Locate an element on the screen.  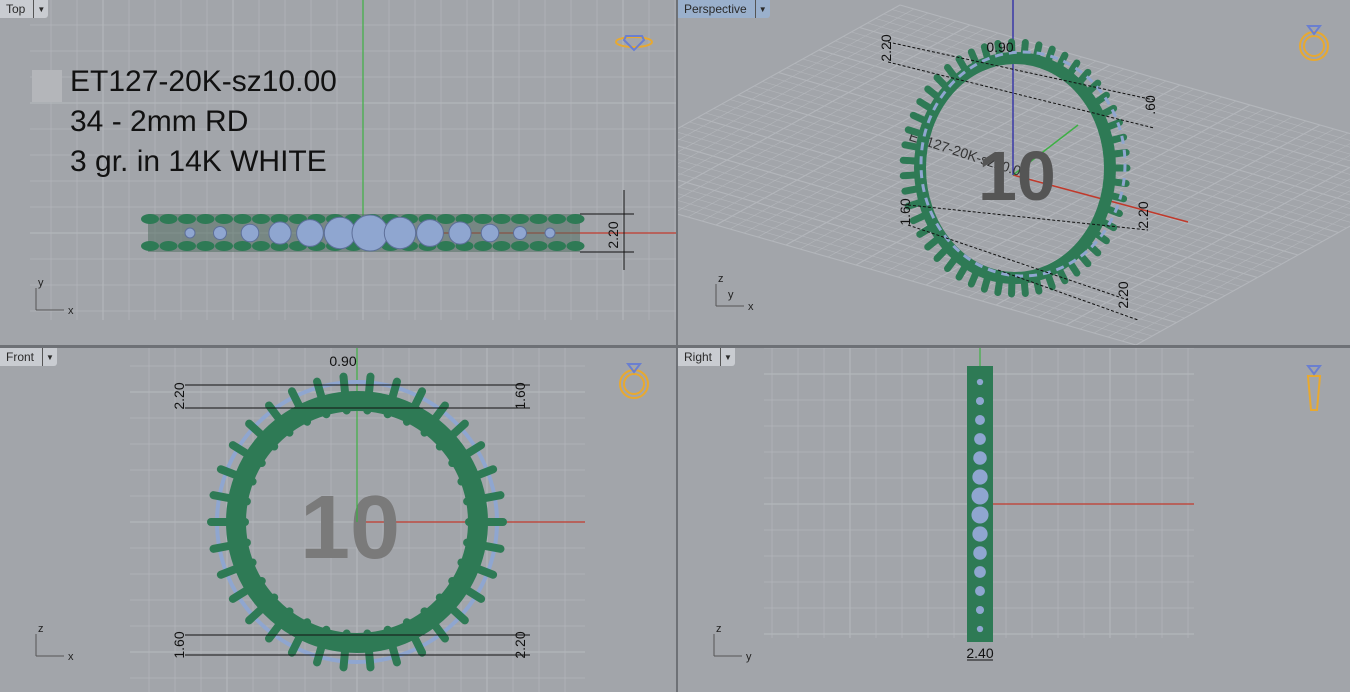
note-line: 3 gr. in 14K WHITE is located at coordinates (198, 161).